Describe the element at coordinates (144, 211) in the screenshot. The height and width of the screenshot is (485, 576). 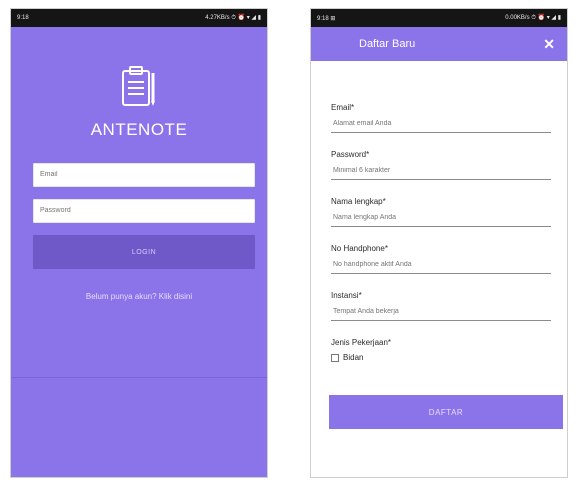
I see `password-input` at that location.